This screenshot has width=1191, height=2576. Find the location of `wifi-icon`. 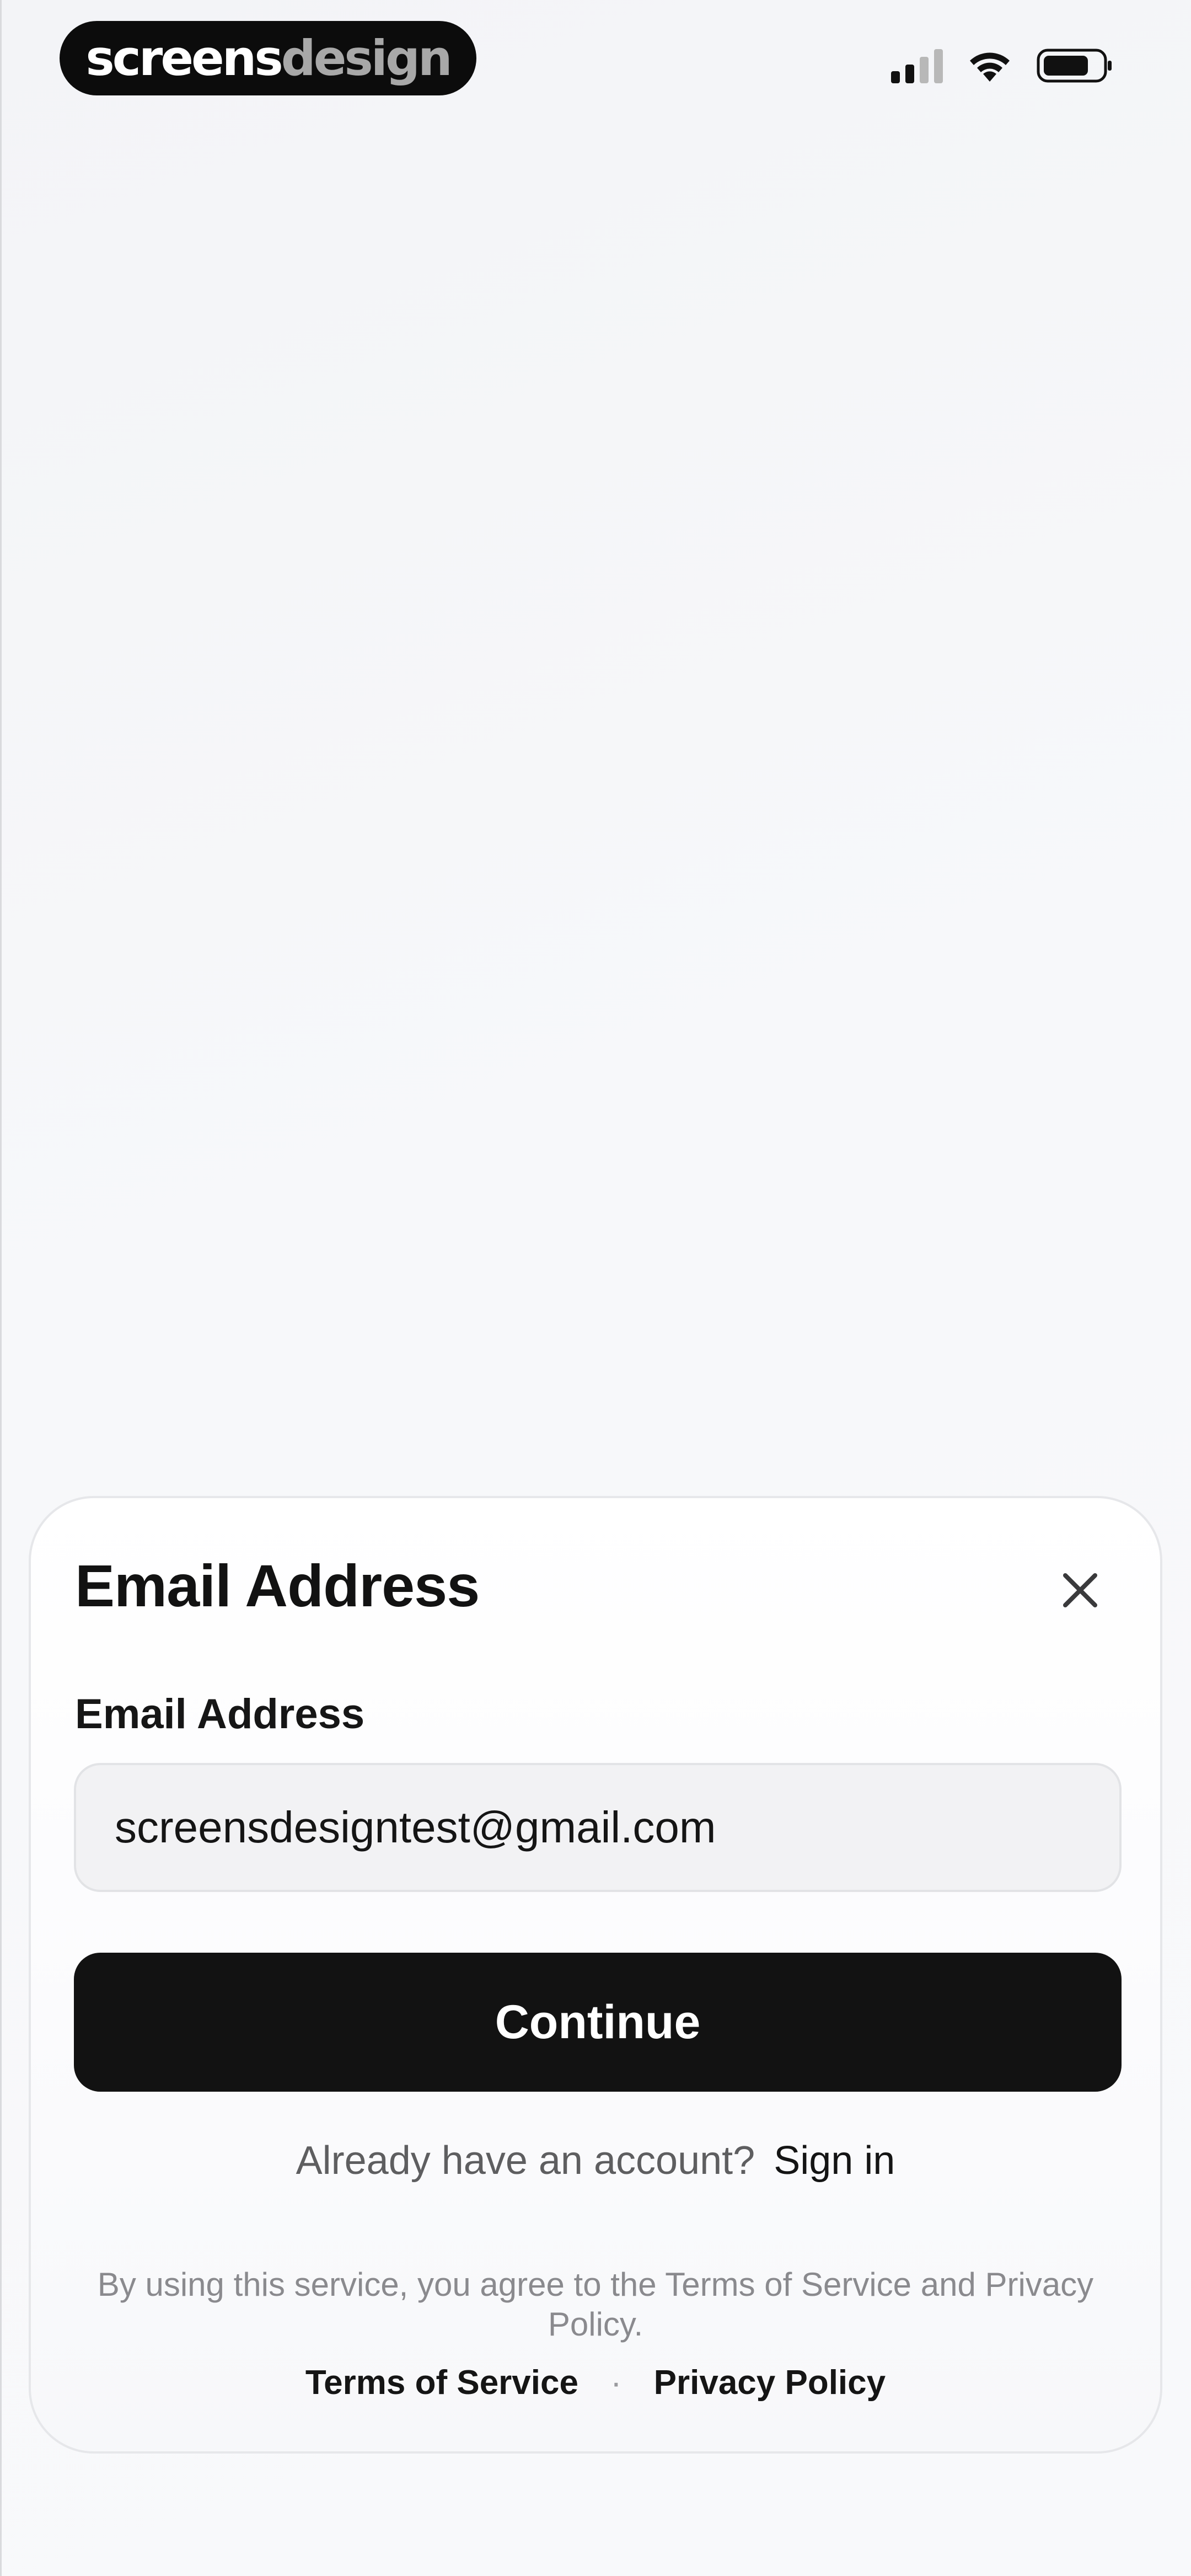

wifi-icon is located at coordinates (990, 67).